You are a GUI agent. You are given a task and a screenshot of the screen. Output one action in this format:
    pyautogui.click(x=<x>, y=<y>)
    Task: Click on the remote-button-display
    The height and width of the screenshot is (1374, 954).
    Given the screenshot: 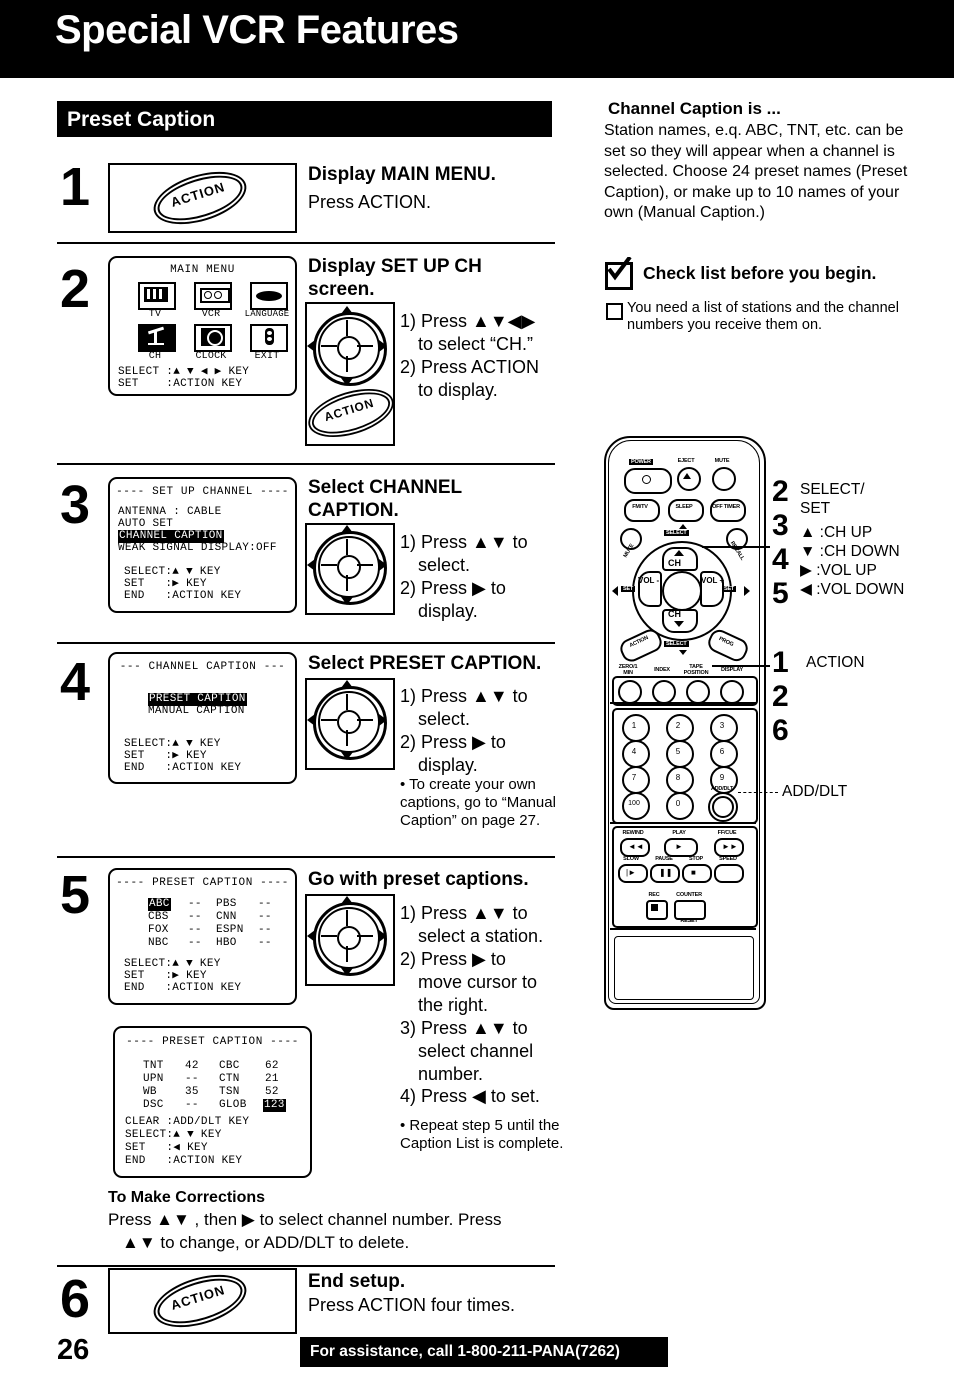 What is the action you would take?
    pyautogui.click(x=732, y=692)
    